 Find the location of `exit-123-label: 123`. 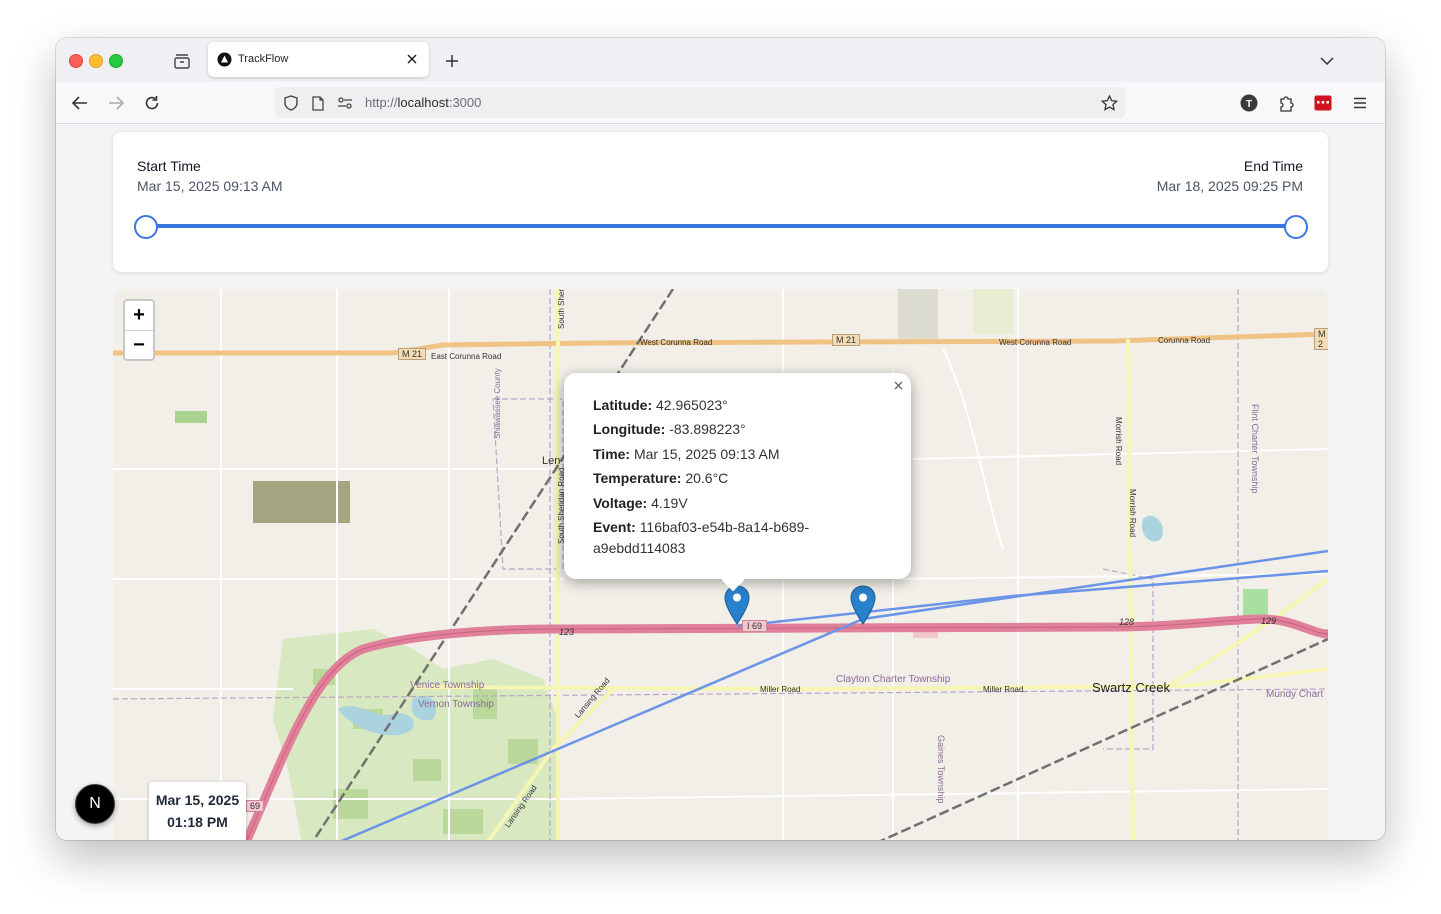

exit-123-label: 123 is located at coordinates (567, 632).